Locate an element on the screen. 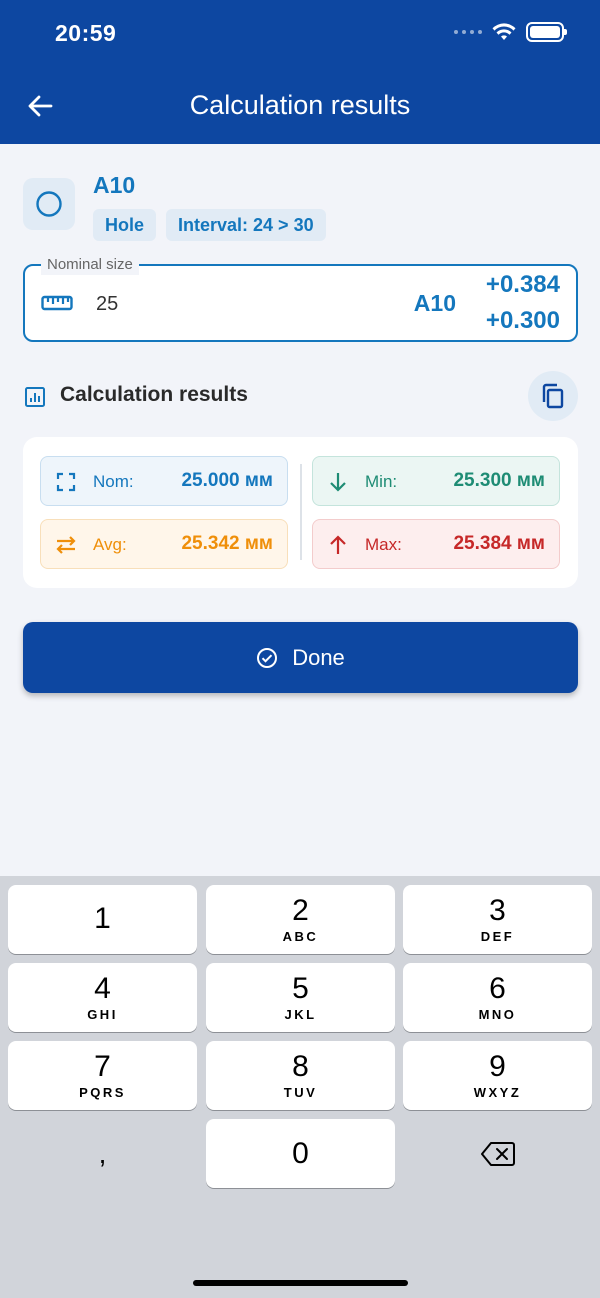  result-avg-label: Avg: is located at coordinates (110, 544).